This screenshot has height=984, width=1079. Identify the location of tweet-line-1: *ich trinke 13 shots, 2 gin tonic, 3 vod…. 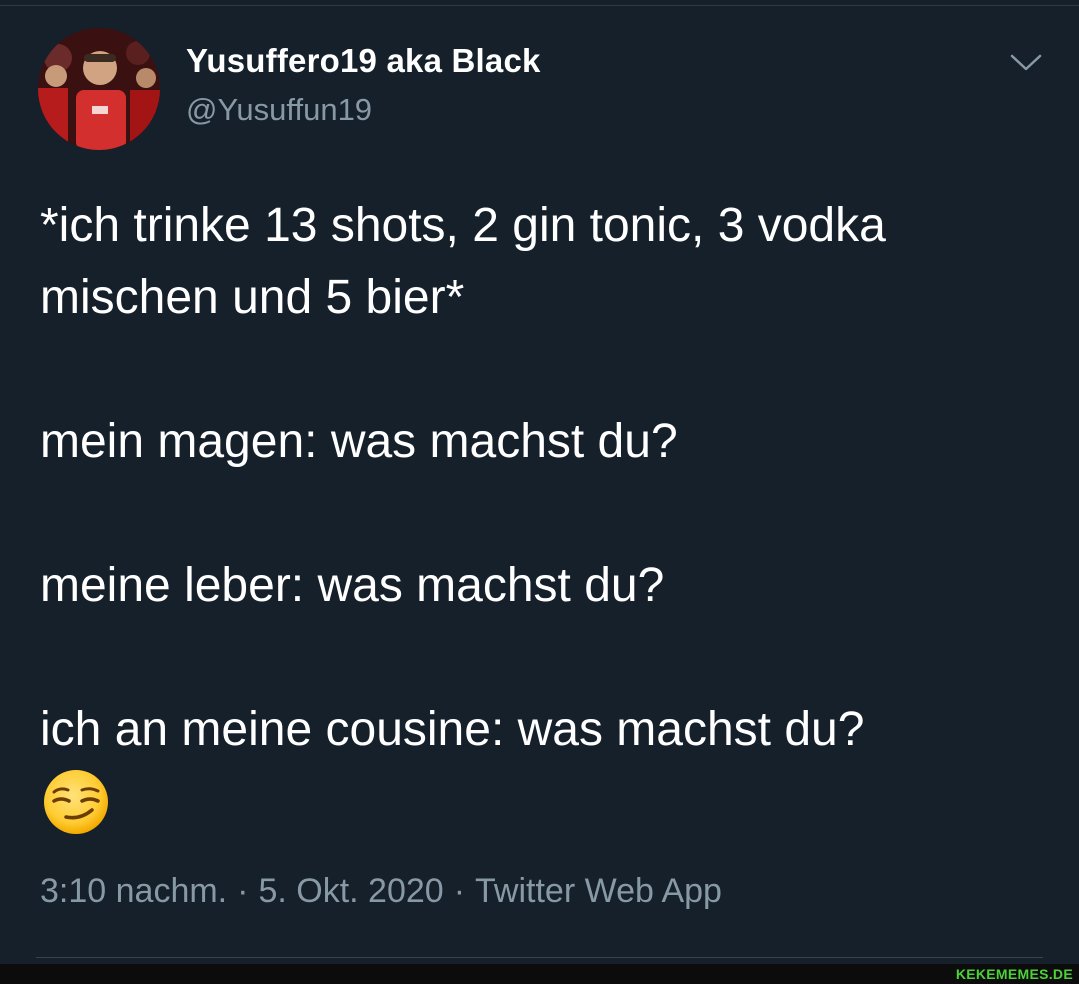
(463, 261).